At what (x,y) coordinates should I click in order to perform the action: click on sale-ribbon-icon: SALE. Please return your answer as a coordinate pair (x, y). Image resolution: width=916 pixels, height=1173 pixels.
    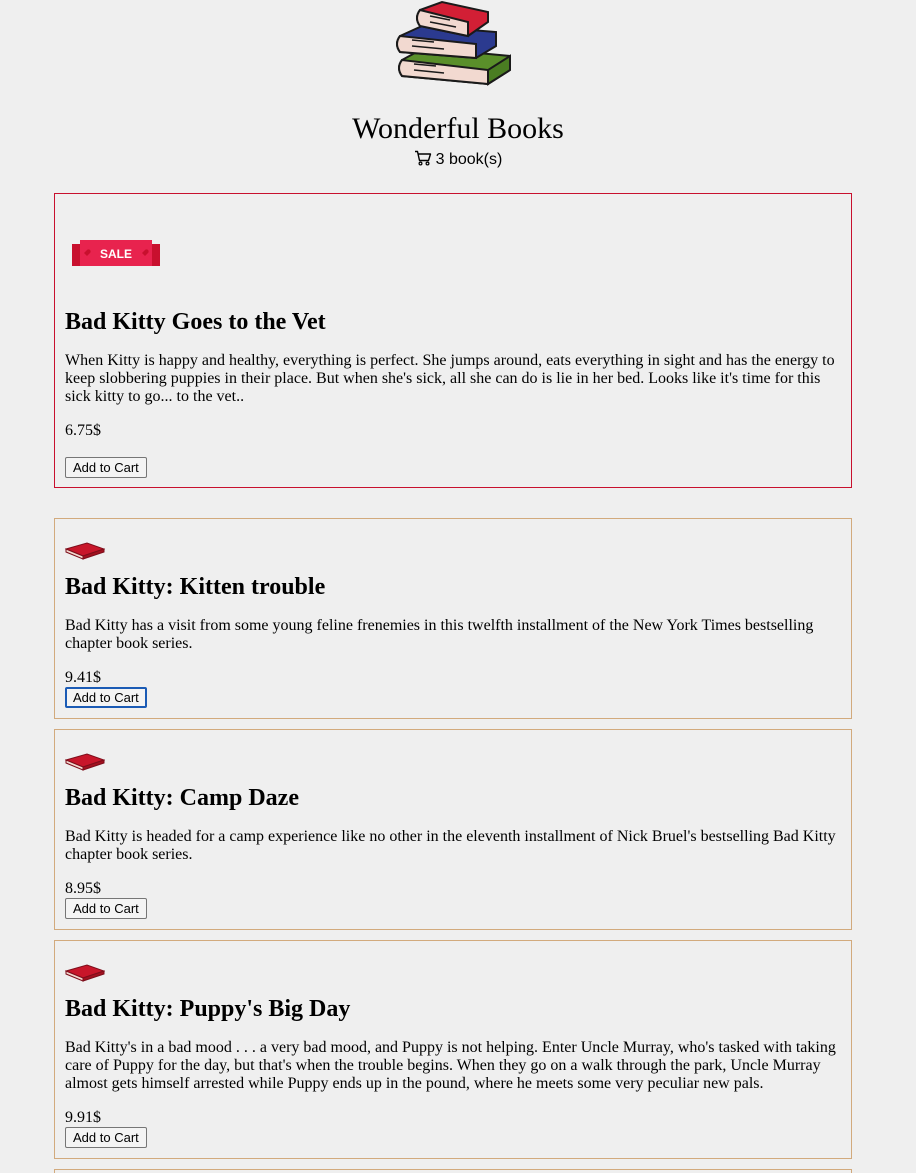
    Looking at the image, I should click on (116, 253).